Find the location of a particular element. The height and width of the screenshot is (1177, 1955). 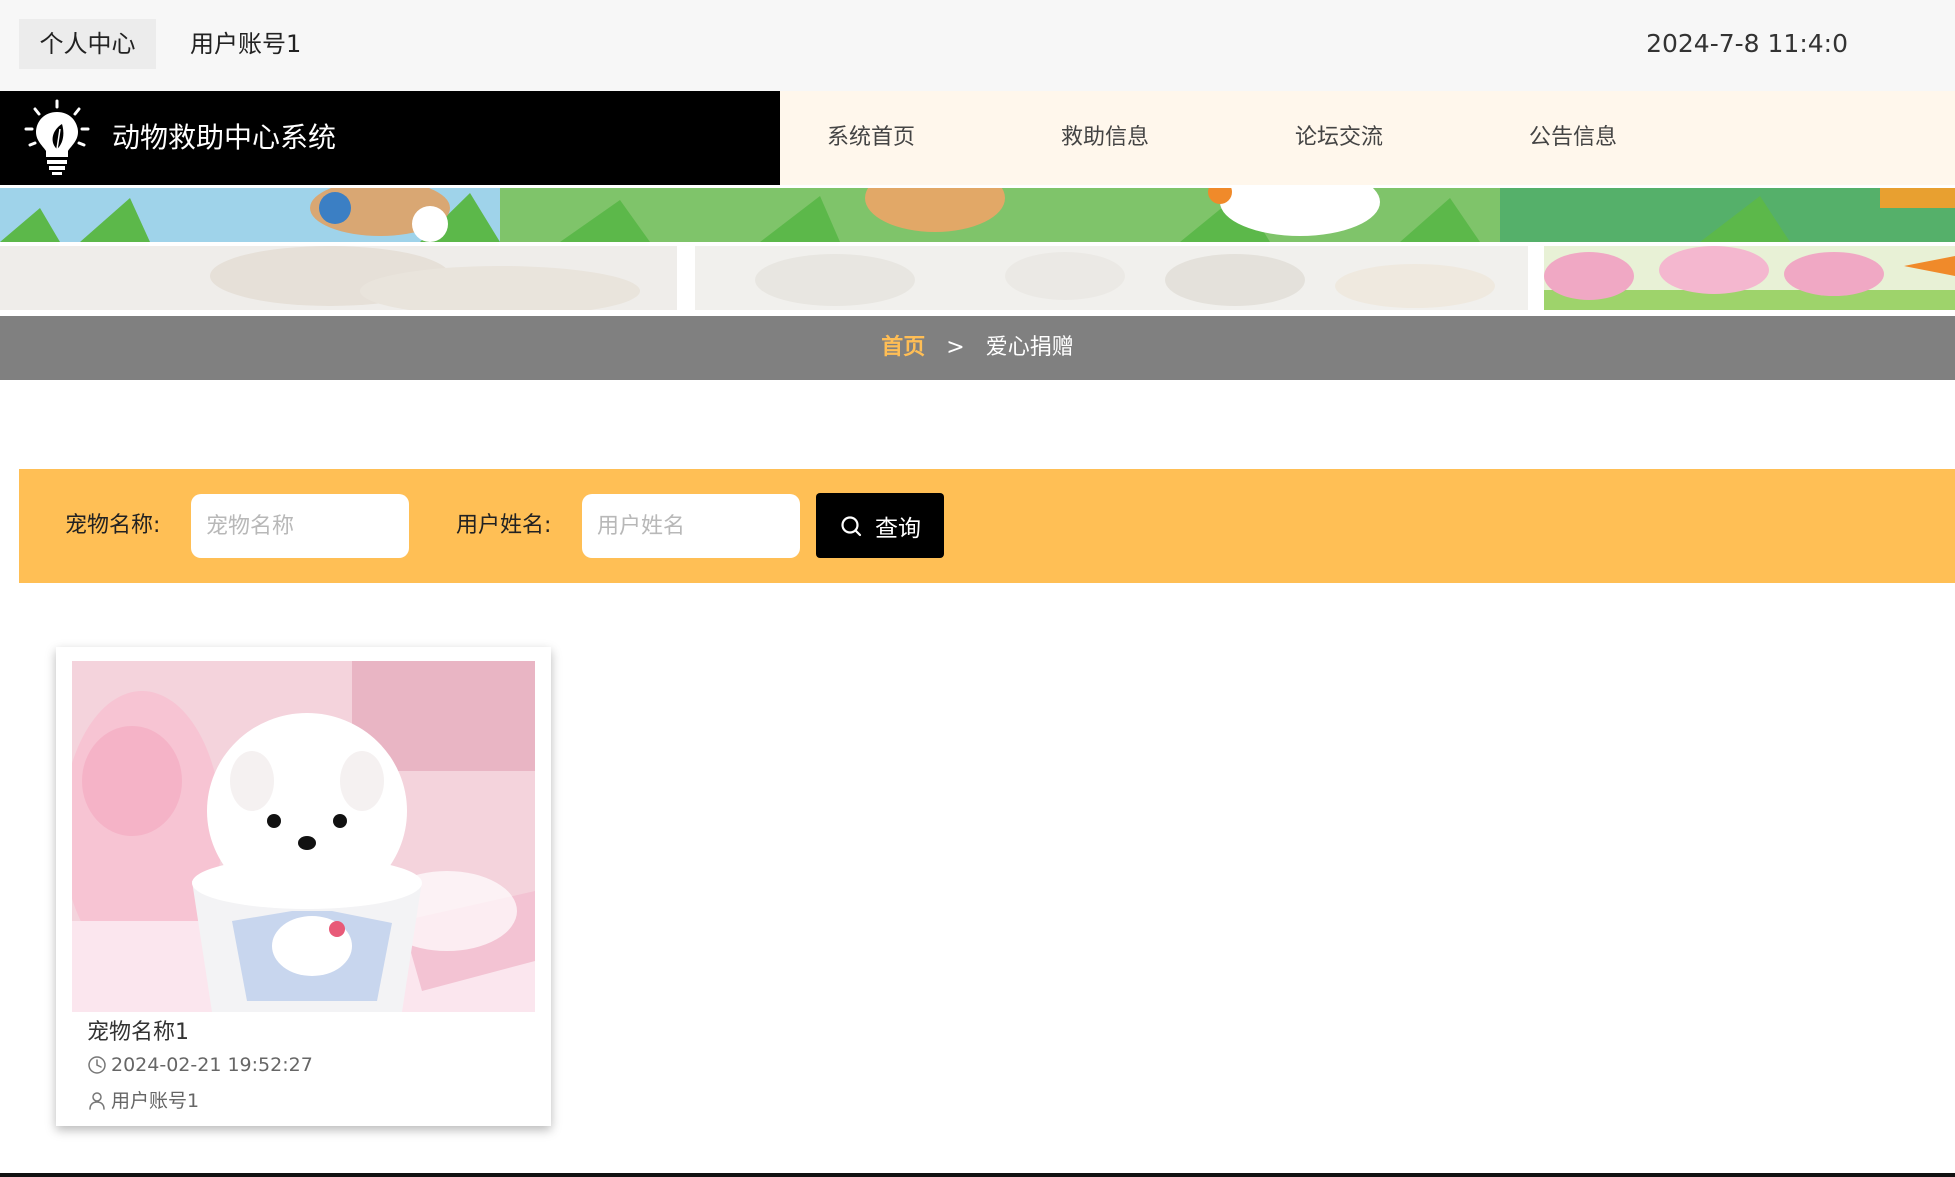

user-icon is located at coordinates (97, 1100).